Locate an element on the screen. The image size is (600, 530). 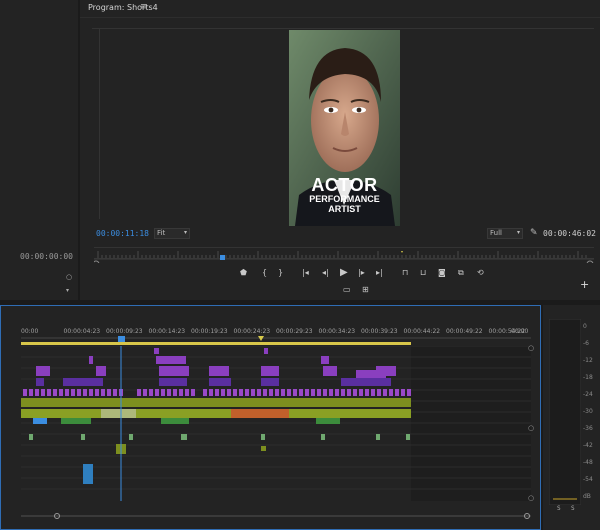
mark-out-icon: } is located at coordinates (280, 272).